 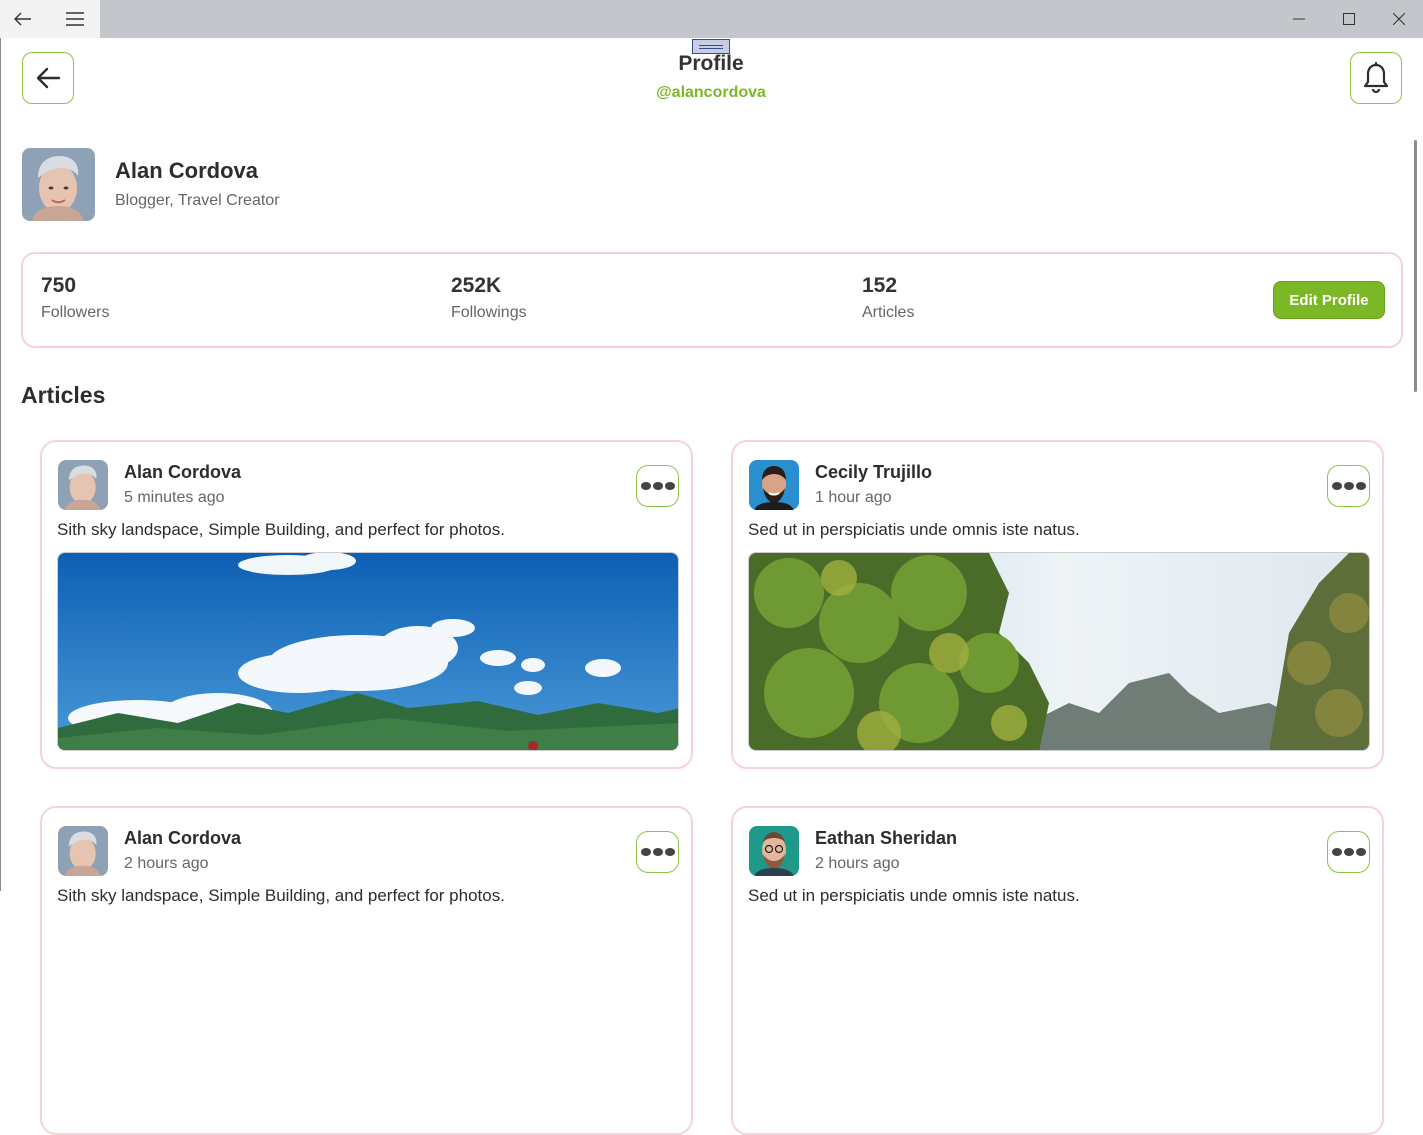 I want to click on profile-handle: @alancordova, so click(x=711, y=92).